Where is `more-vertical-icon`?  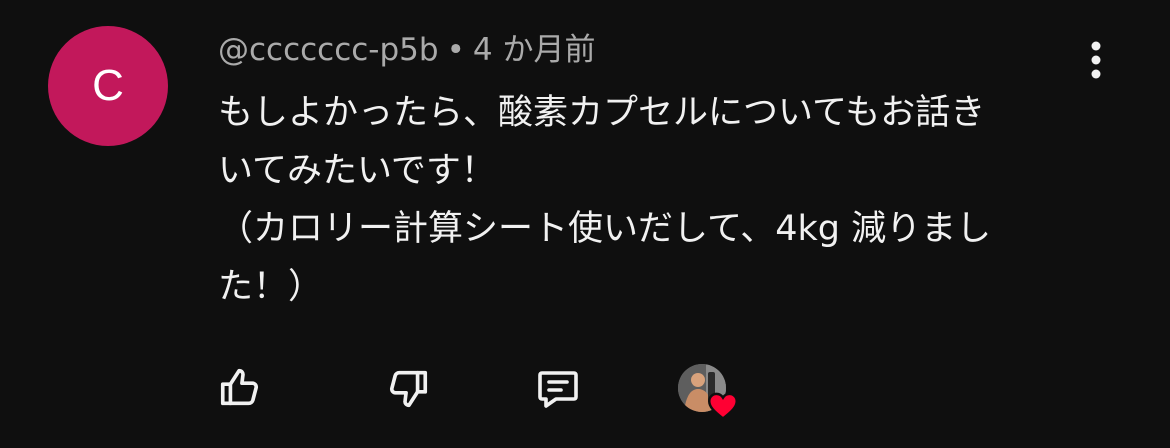 more-vertical-icon is located at coordinates (1096, 62).